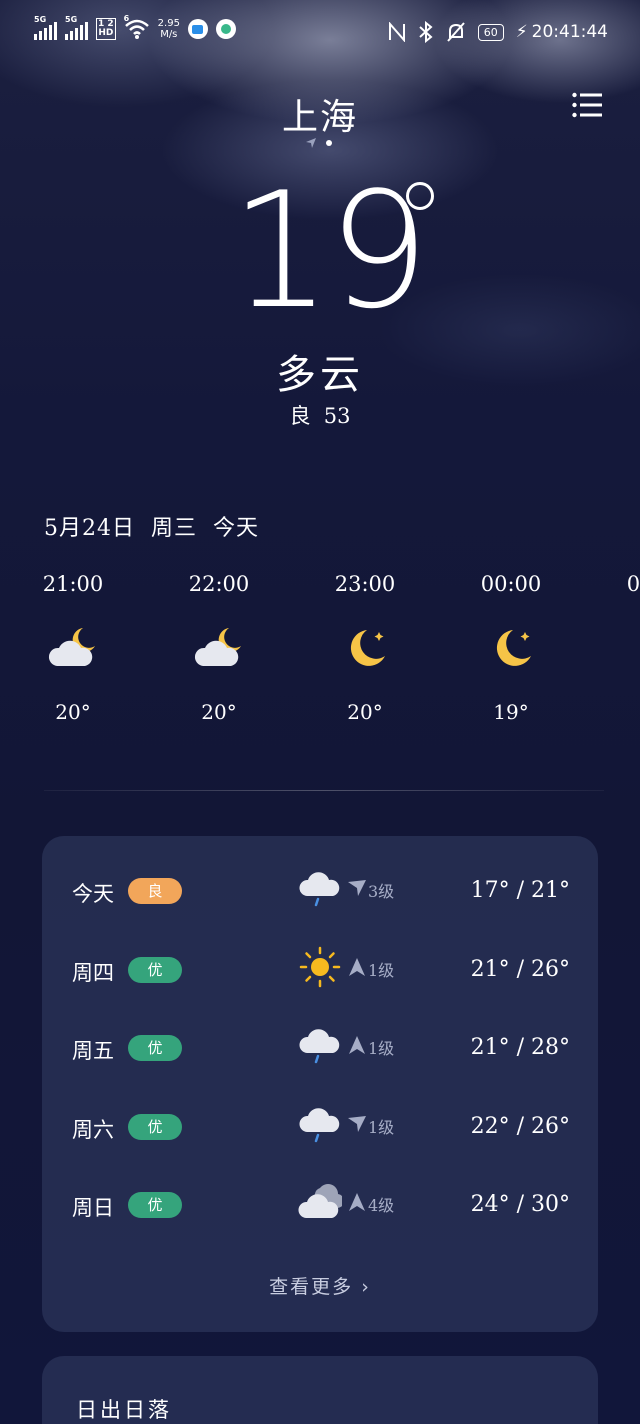 This screenshot has width=640, height=1424. I want to click on charging-icon: ⚡, so click(521, 32).